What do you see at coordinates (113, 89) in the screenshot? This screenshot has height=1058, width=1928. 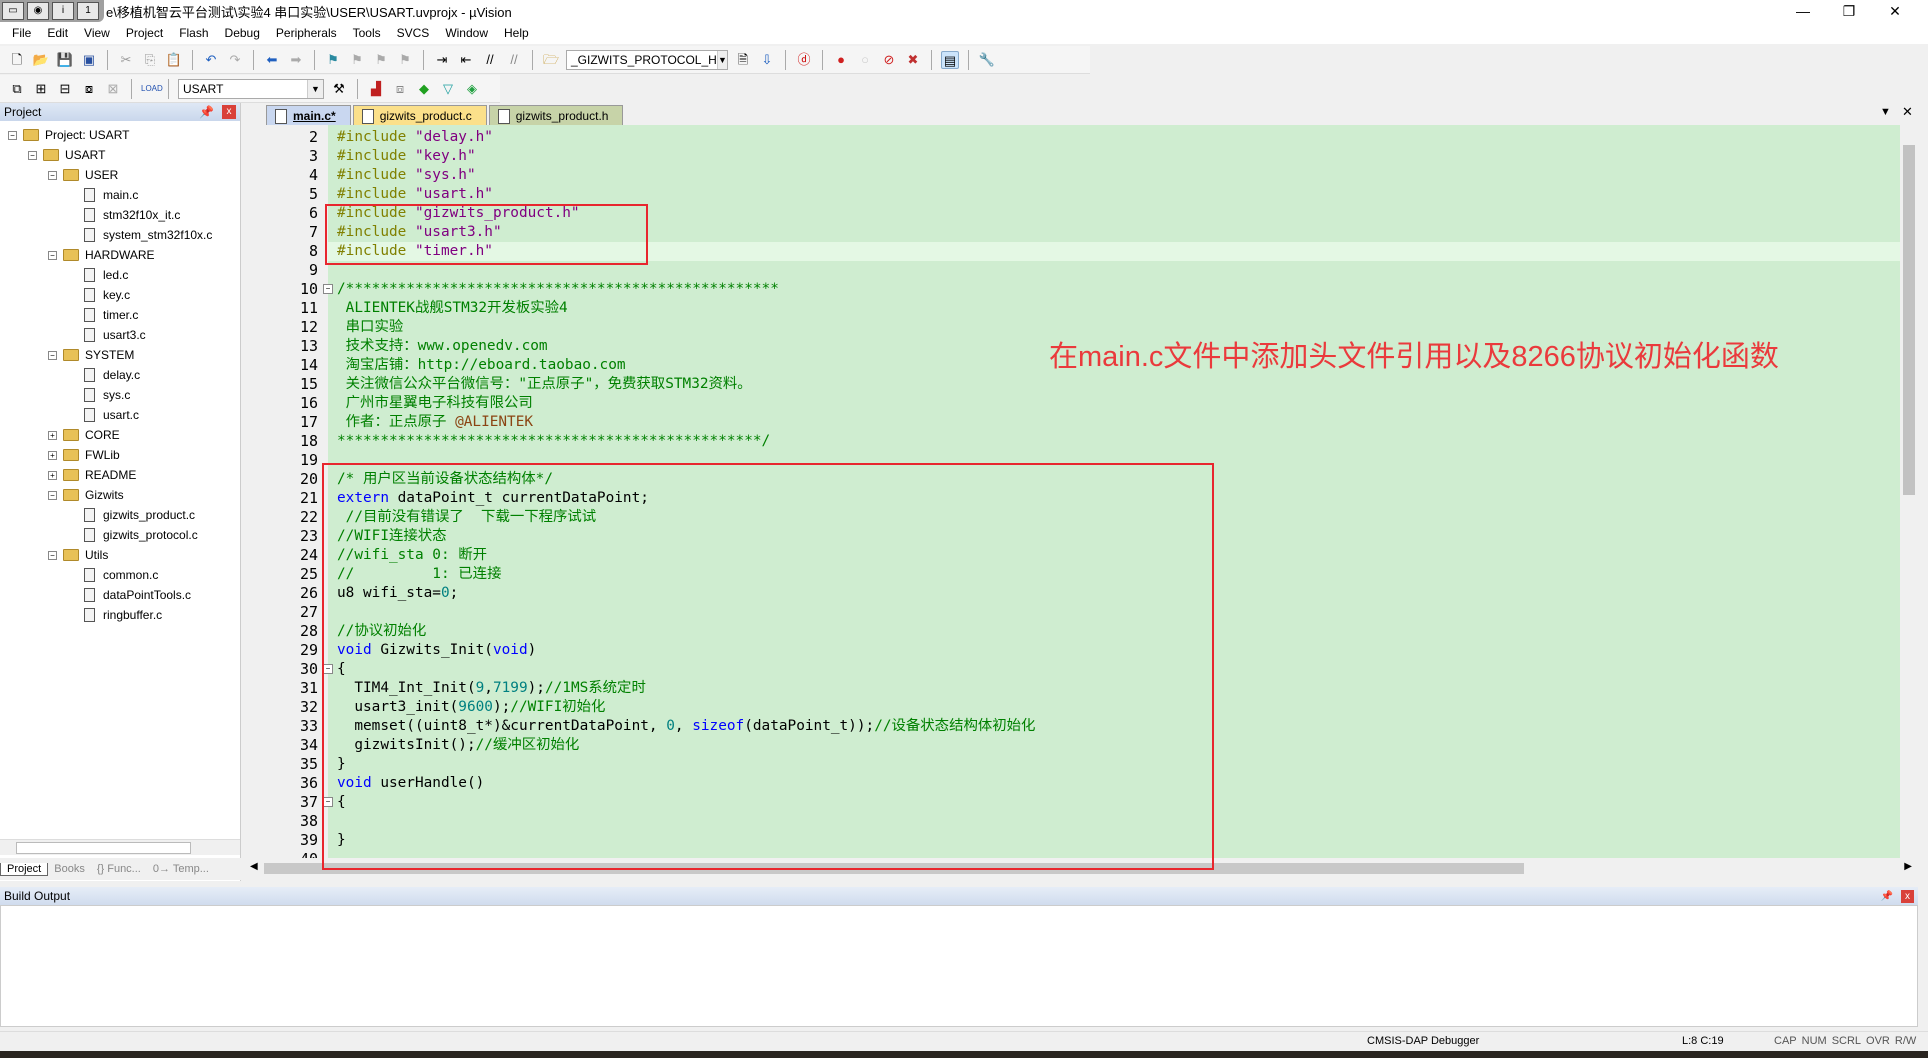 I see `stop-build-icon: ⊠` at bounding box center [113, 89].